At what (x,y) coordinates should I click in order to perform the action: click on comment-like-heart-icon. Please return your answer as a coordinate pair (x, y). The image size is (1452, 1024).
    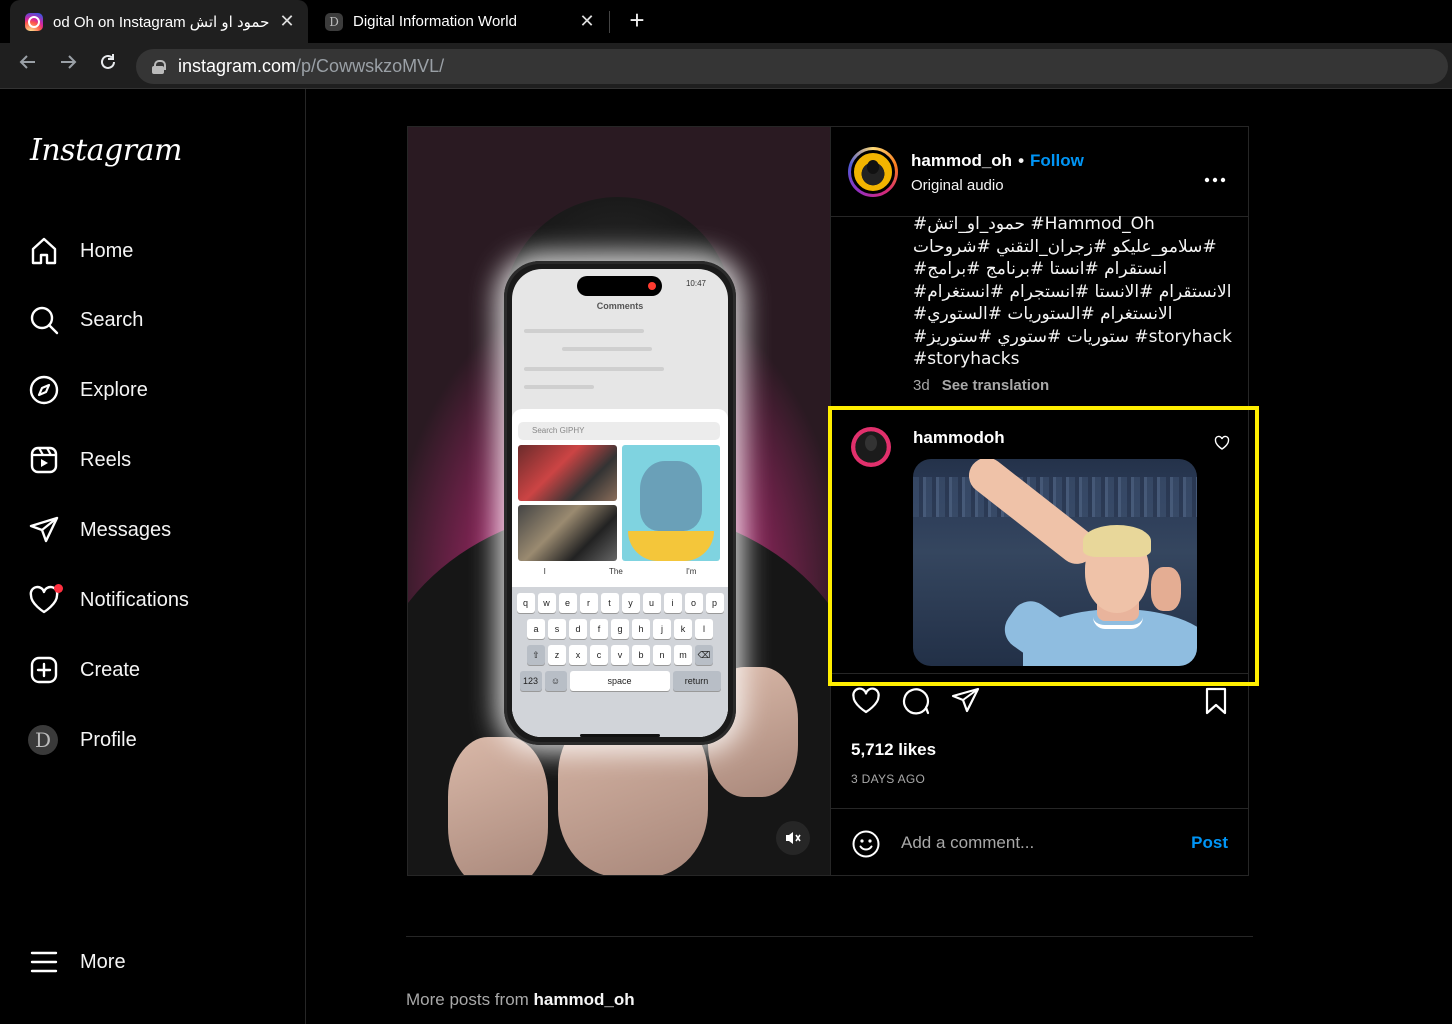
    Looking at the image, I should click on (1222, 443).